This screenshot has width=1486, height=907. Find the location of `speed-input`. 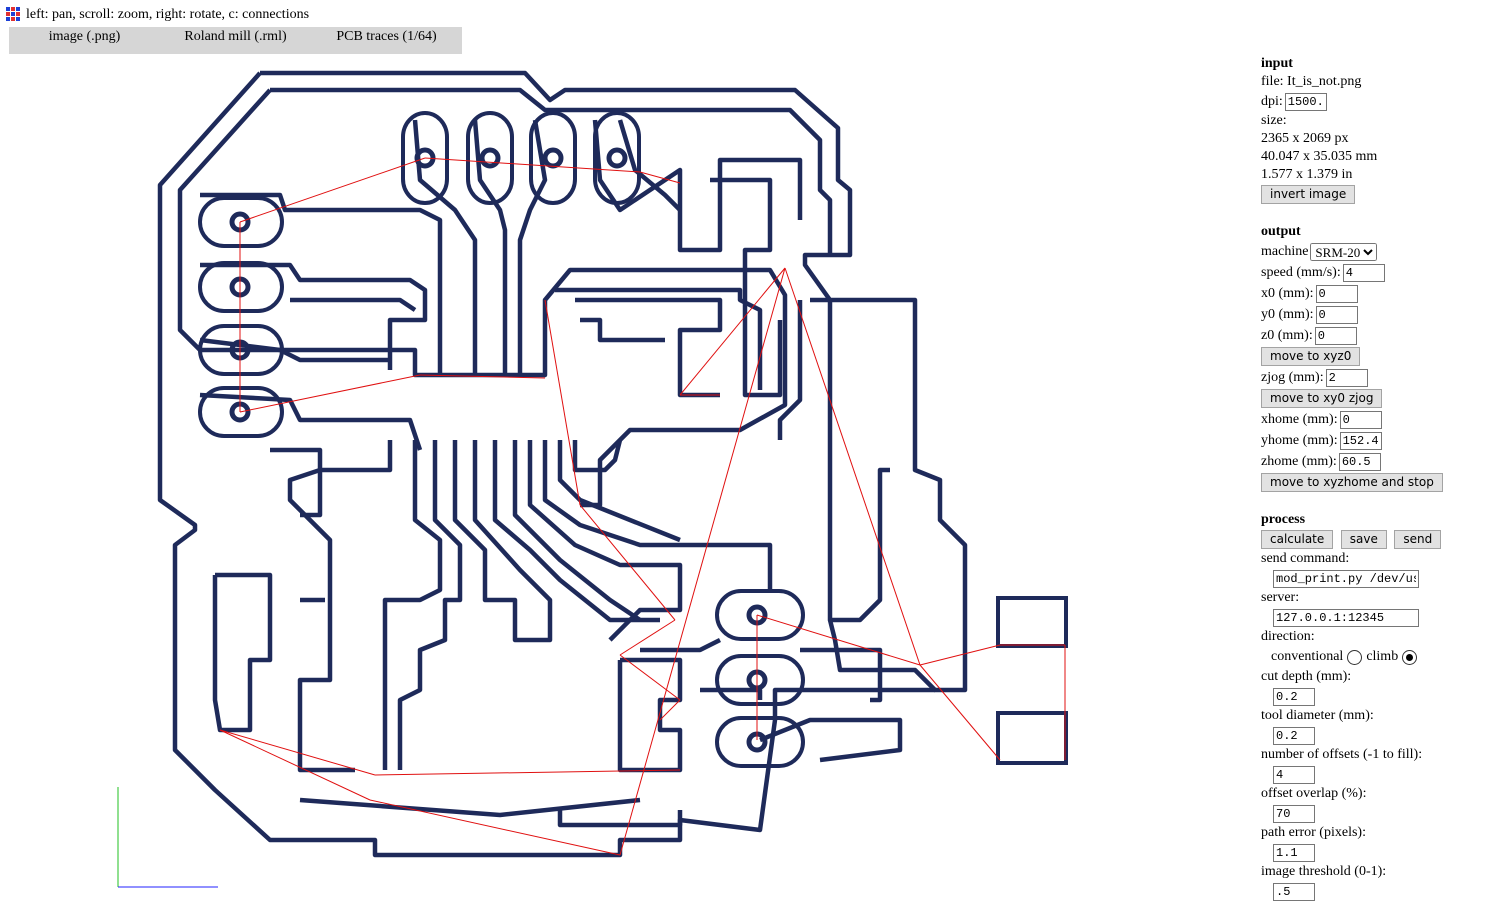

speed-input is located at coordinates (1363, 272).